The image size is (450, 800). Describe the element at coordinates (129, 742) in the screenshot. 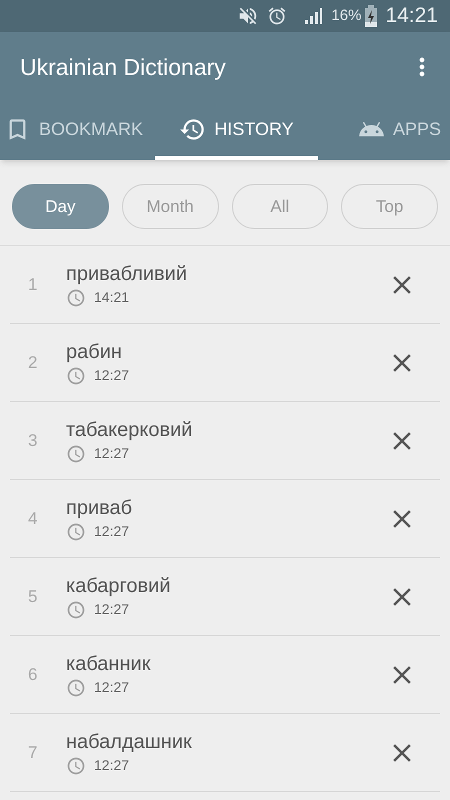

I see `word: набалдашник` at that location.